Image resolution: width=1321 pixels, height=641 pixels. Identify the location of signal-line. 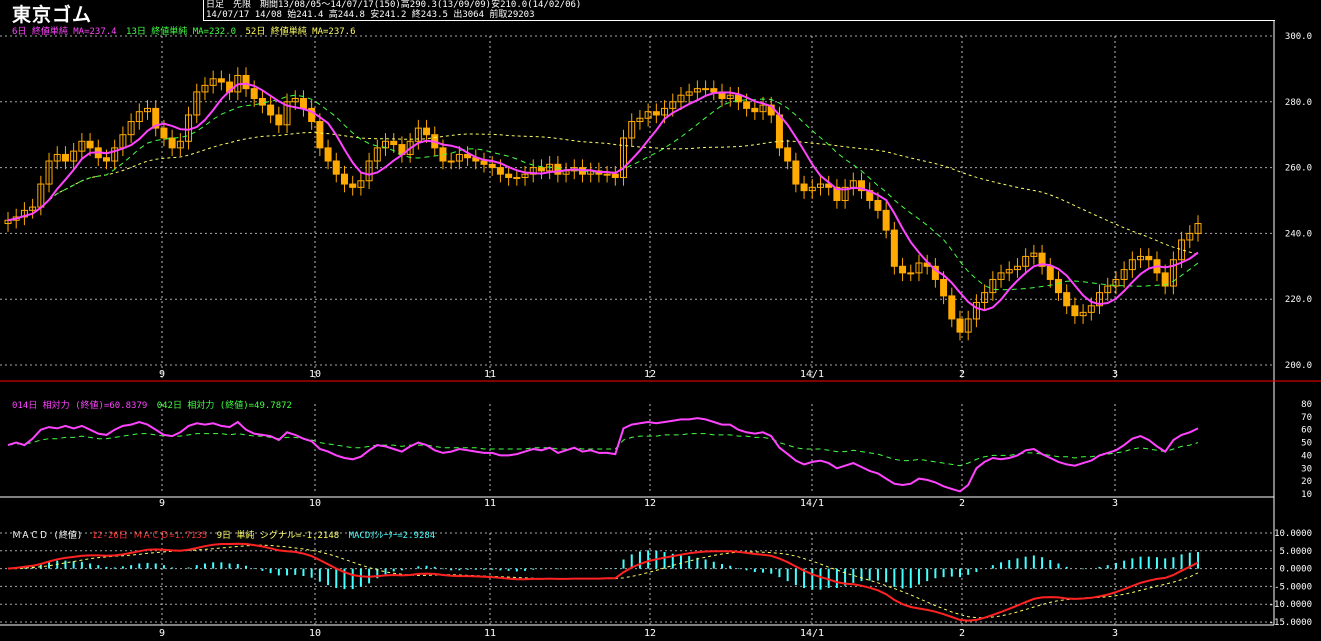
(603, 581).